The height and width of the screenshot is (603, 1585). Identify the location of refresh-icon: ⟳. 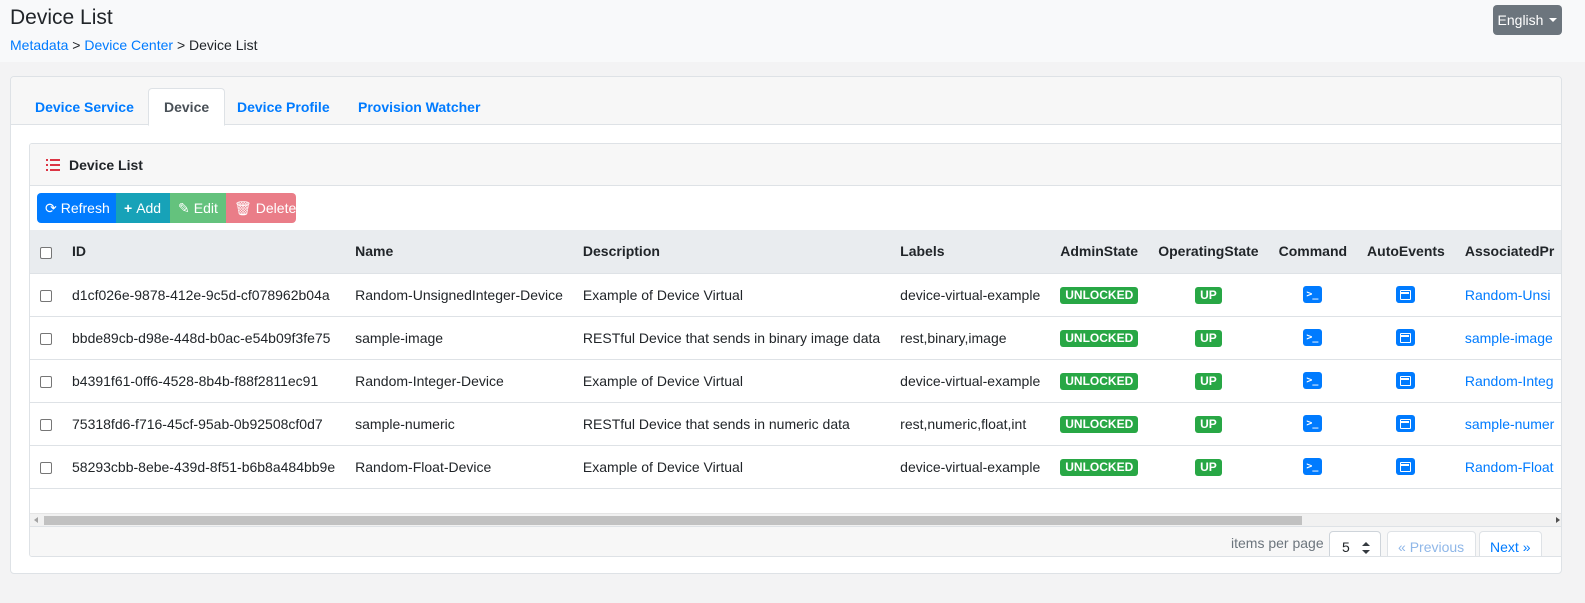
(51, 207).